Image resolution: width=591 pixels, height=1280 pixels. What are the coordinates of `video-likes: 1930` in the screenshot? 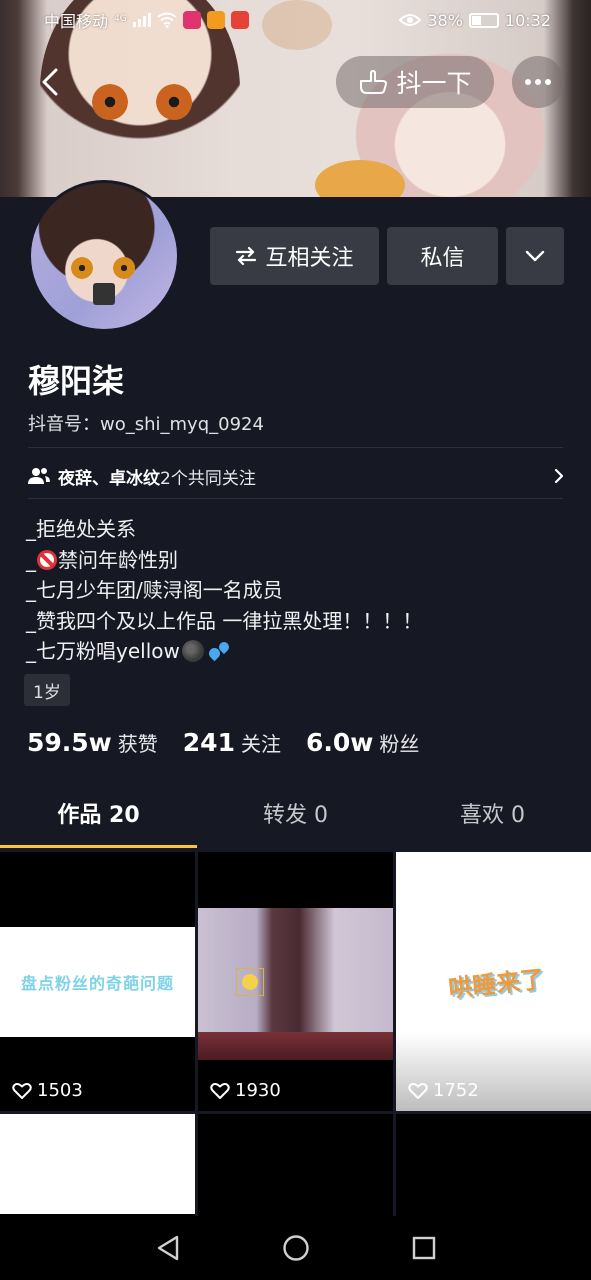 It's located at (245, 1090).